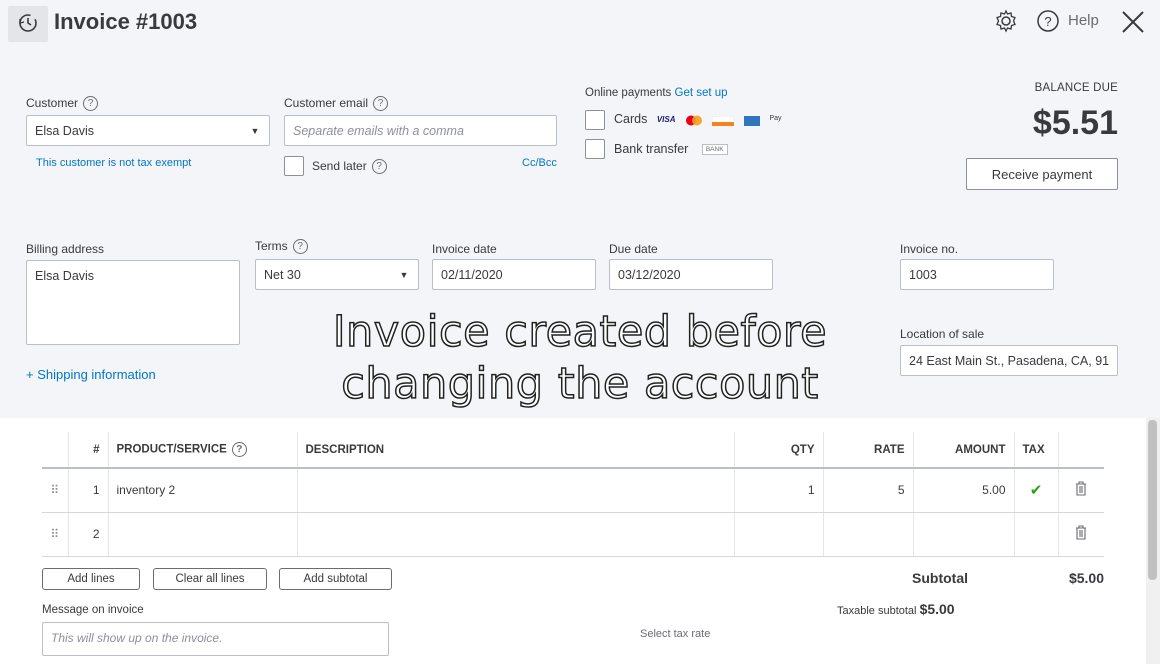 The width and height of the screenshot is (1160, 664). What do you see at coordinates (751, 120) in the screenshot?
I see `amex-icon` at bounding box center [751, 120].